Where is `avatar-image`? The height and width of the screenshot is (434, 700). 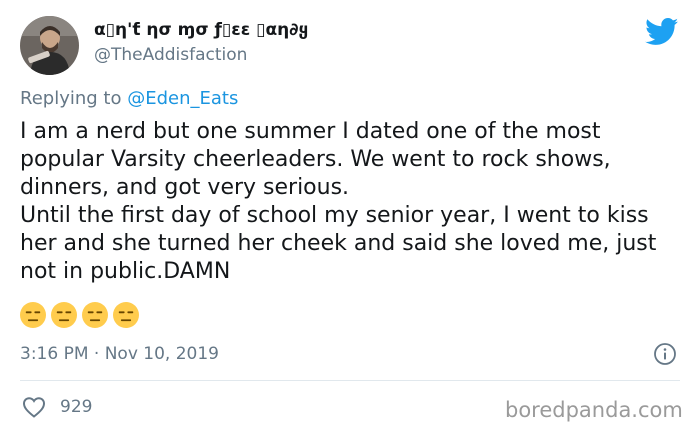 avatar-image is located at coordinates (49, 45).